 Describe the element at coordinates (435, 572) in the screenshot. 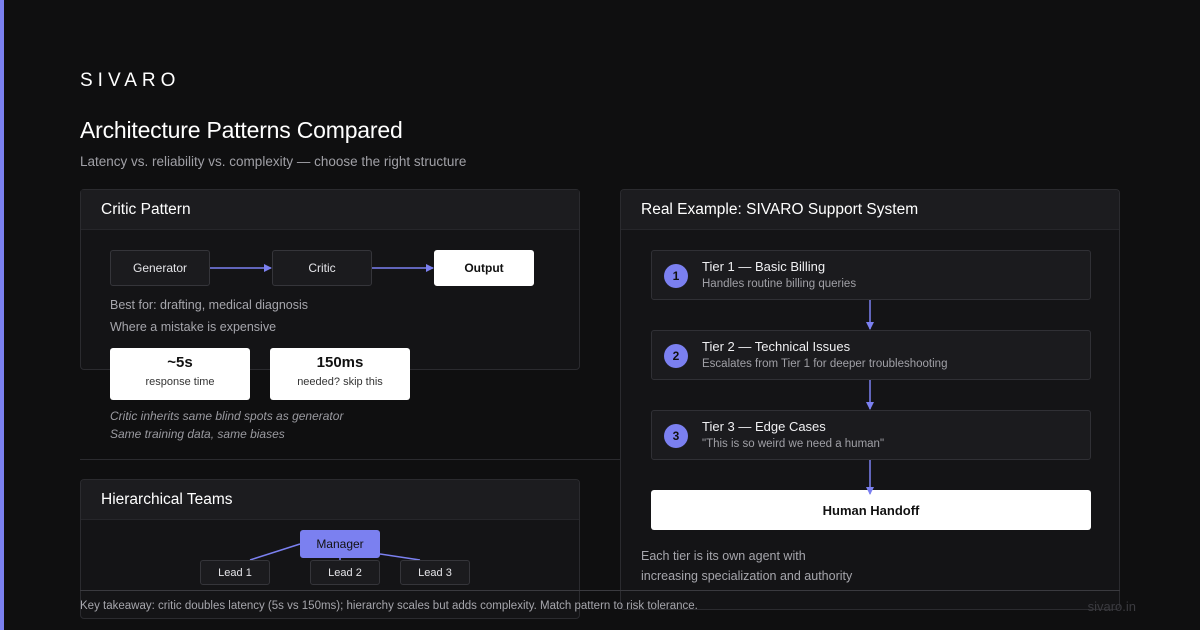

I see `lead-3-node: Lead 3` at that location.